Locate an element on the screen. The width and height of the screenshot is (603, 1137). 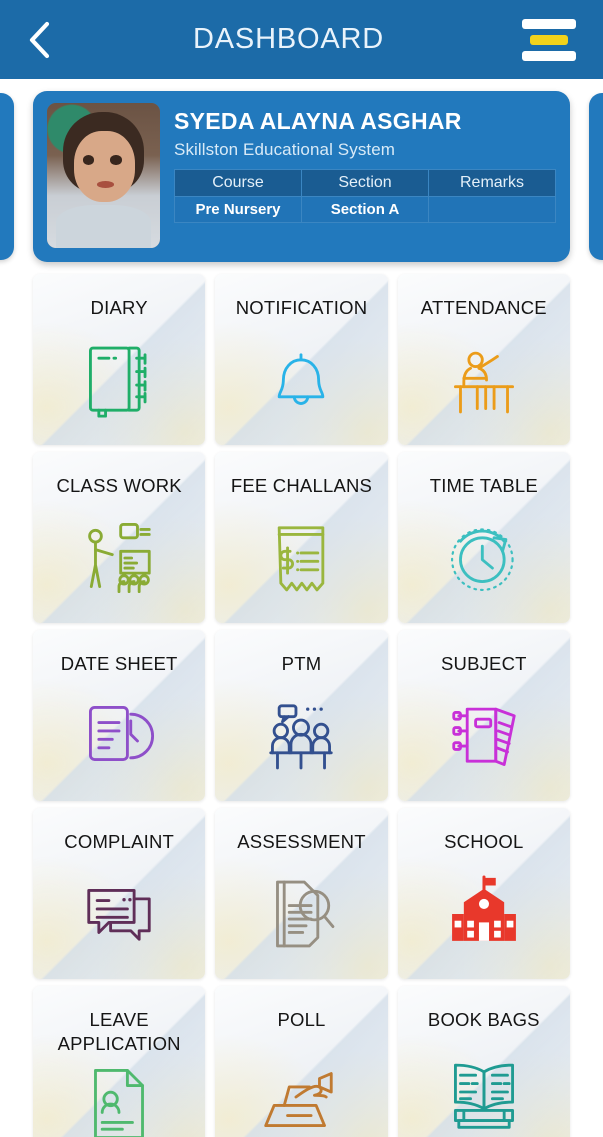
chat-bubbles-icon is located at coordinates (119, 916).